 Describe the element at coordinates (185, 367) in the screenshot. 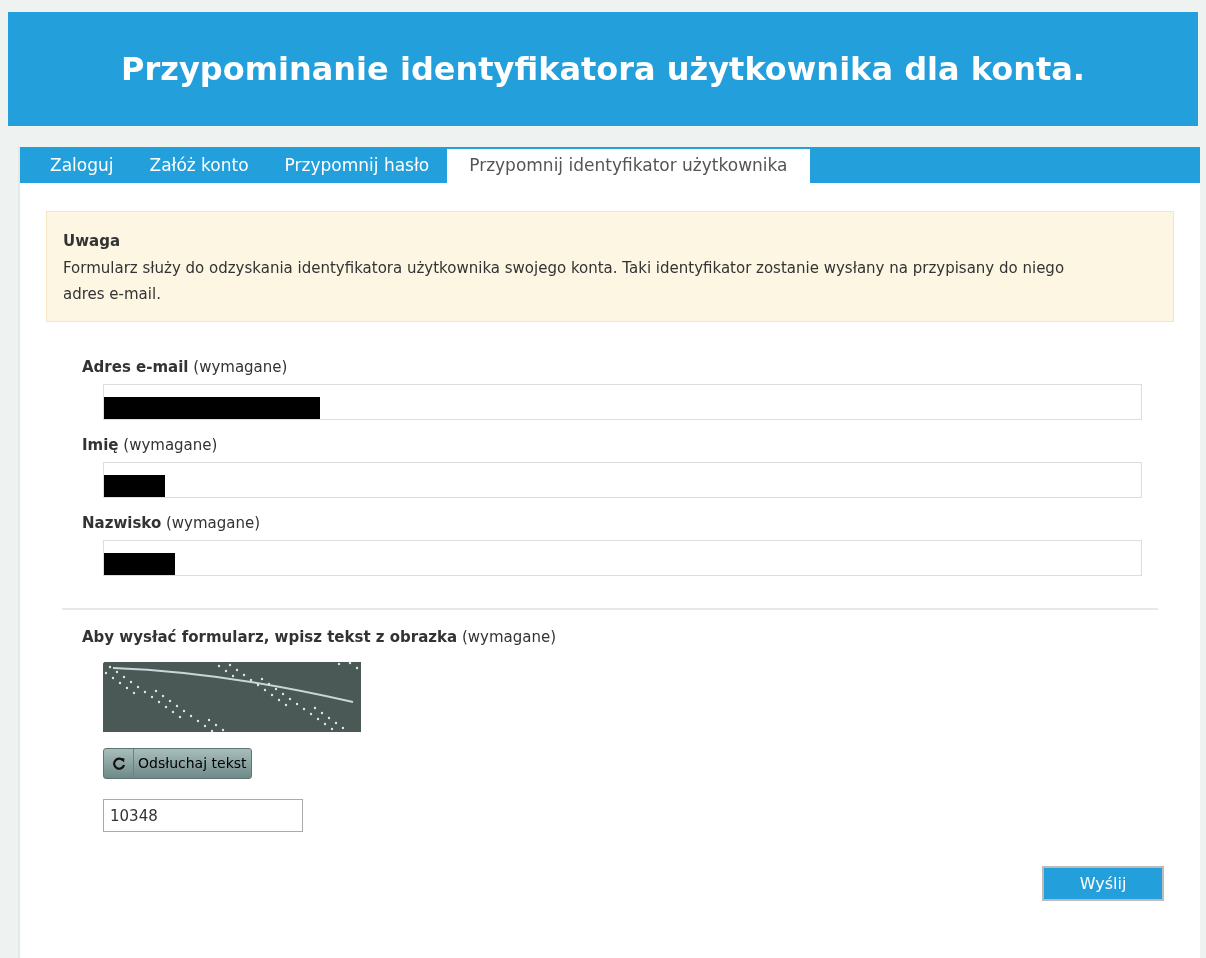

I see `field-label: Adres e-mail (wymagane)` at that location.